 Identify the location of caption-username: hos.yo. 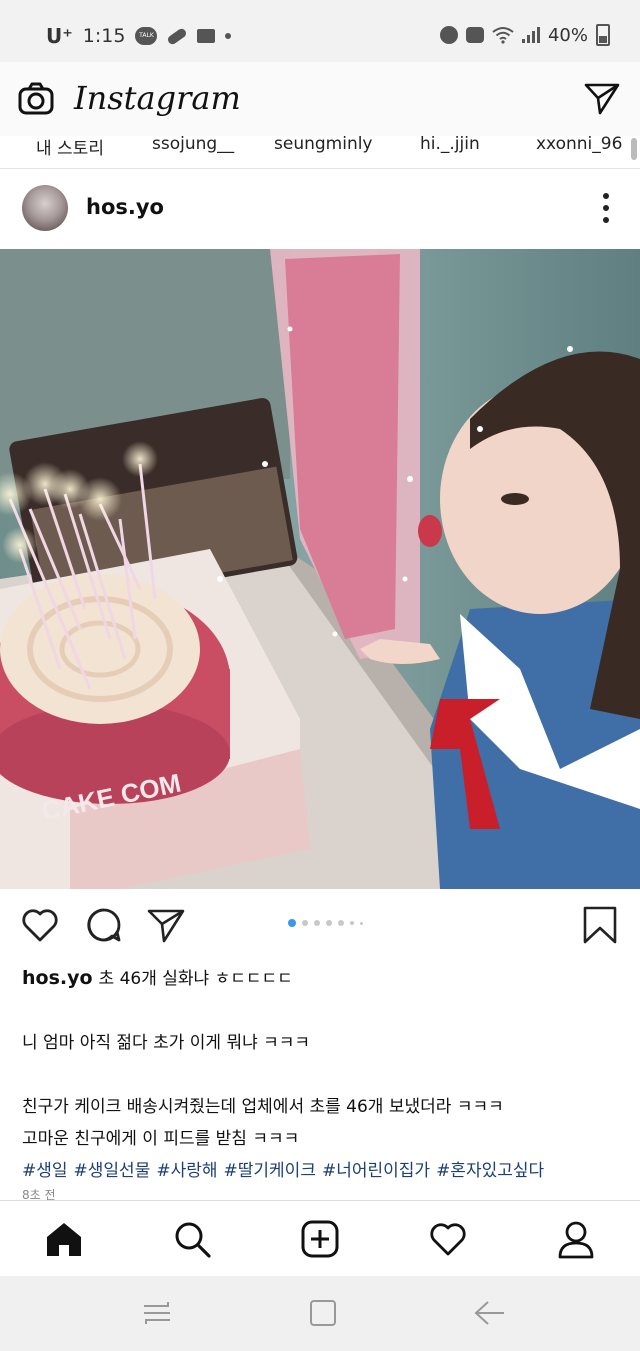
(57, 978).